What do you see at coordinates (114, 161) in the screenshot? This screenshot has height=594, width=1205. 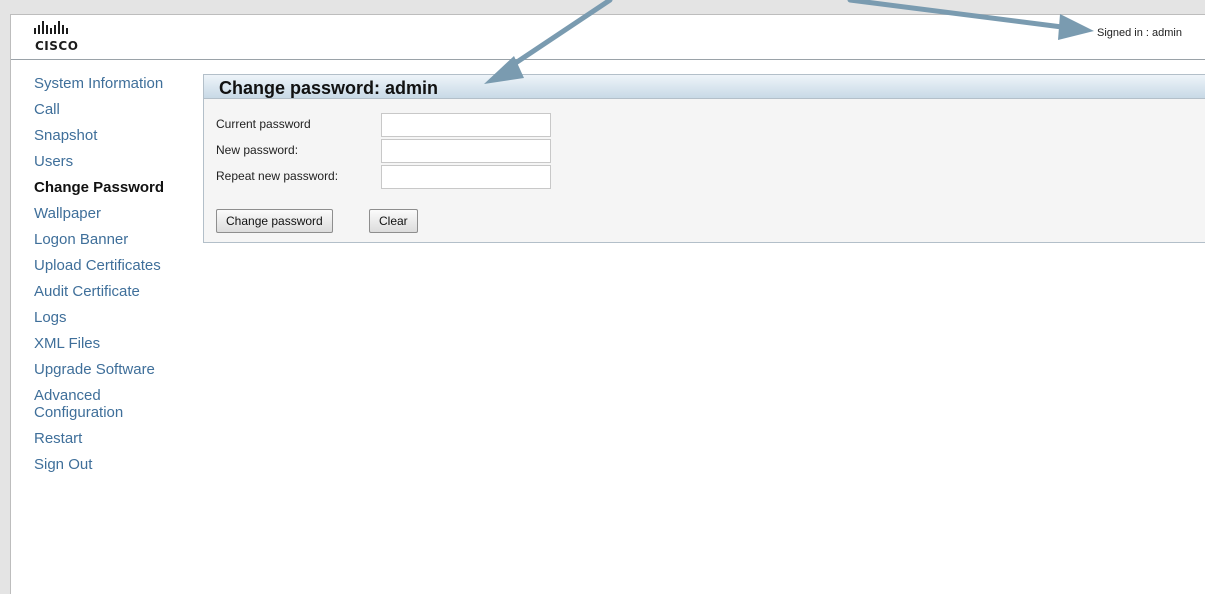 I see `sidebar-item-users: Users` at bounding box center [114, 161].